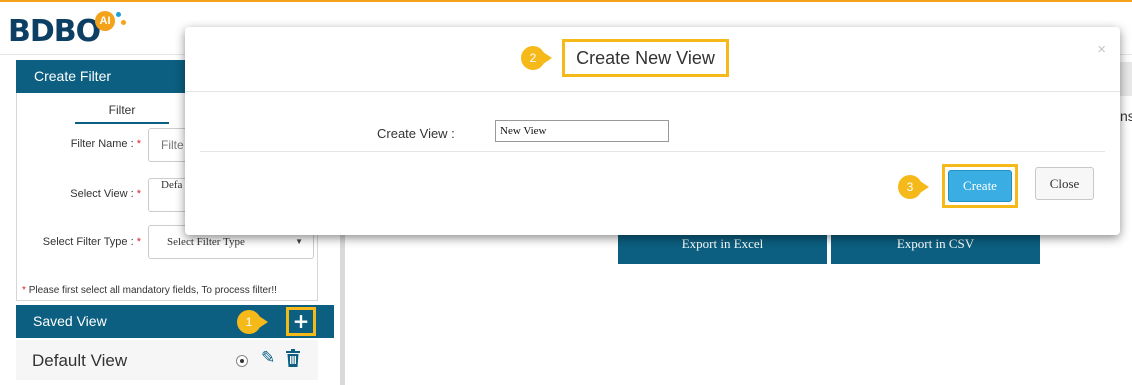 This screenshot has width=1132, height=385. What do you see at coordinates (80, 360) in the screenshot?
I see `saved-view-label: Default View` at bounding box center [80, 360].